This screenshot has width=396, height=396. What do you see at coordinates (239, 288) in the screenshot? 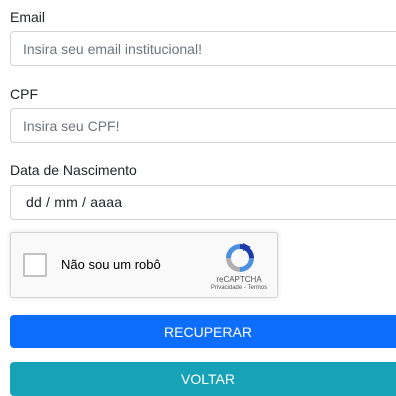
I see `recaptcha-links: Privacidade - Termos` at bounding box center [239, 288].